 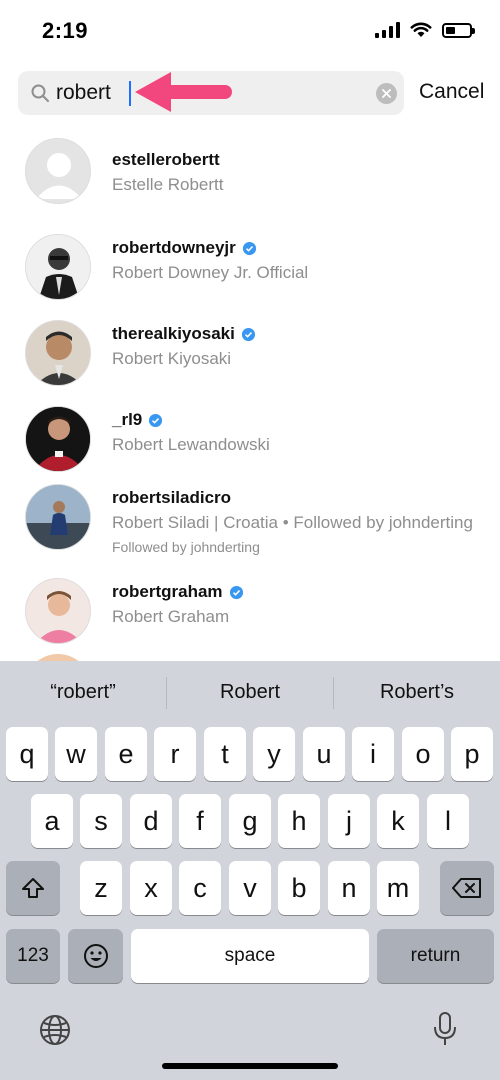 I want to click on predictive-text-bar: “robert” Robert Robert’s, so click(x=250, y=693).